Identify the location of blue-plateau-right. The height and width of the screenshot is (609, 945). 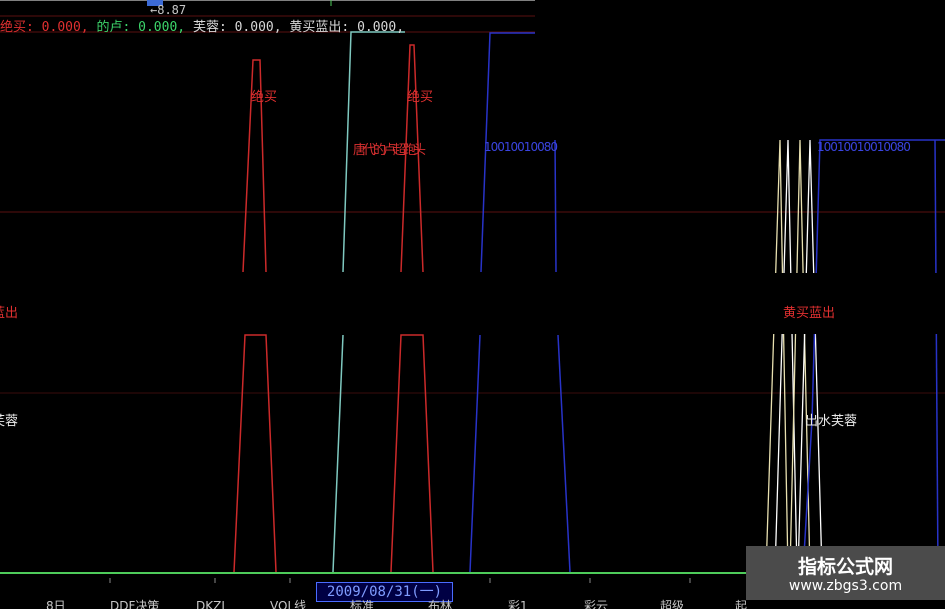
(873, 356).